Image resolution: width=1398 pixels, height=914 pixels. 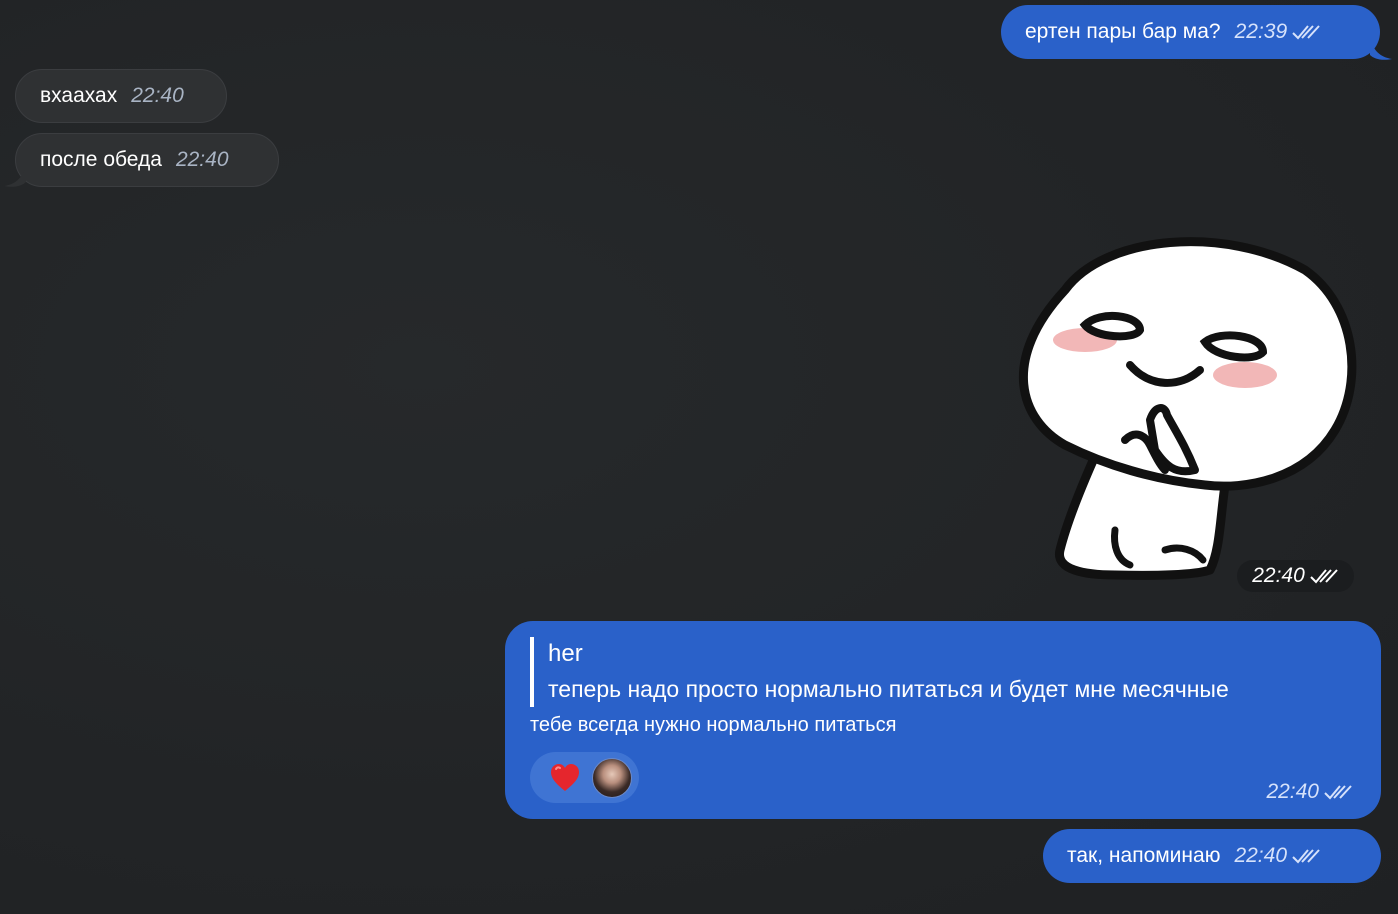 I want to click on incoming-message: после обеда 22:40, so click(x=147, y=160).